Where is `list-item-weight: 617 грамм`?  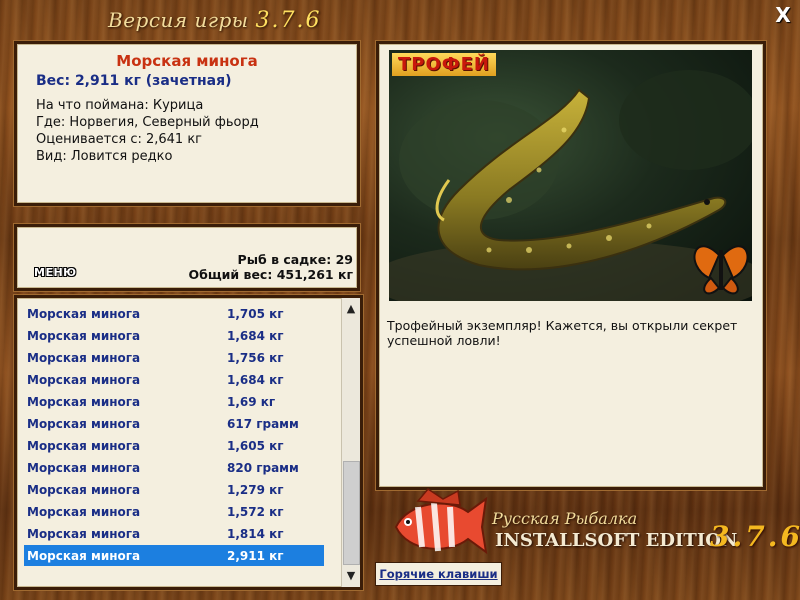 list-item-weight: 617 грамм is located at coordinates (263, 424).